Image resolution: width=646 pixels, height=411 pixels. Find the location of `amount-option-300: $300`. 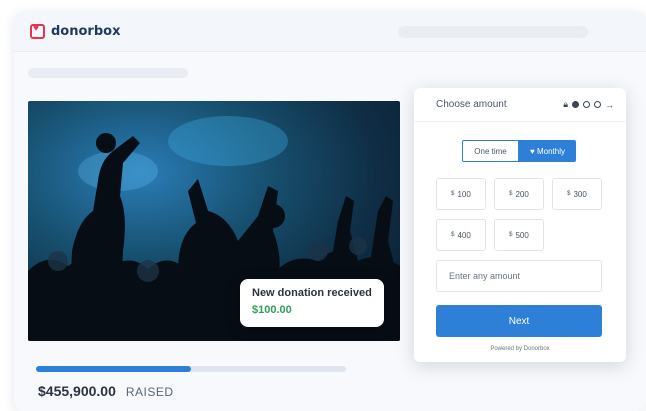

amount-option-300: $300 is located at coordinates (577, 194).